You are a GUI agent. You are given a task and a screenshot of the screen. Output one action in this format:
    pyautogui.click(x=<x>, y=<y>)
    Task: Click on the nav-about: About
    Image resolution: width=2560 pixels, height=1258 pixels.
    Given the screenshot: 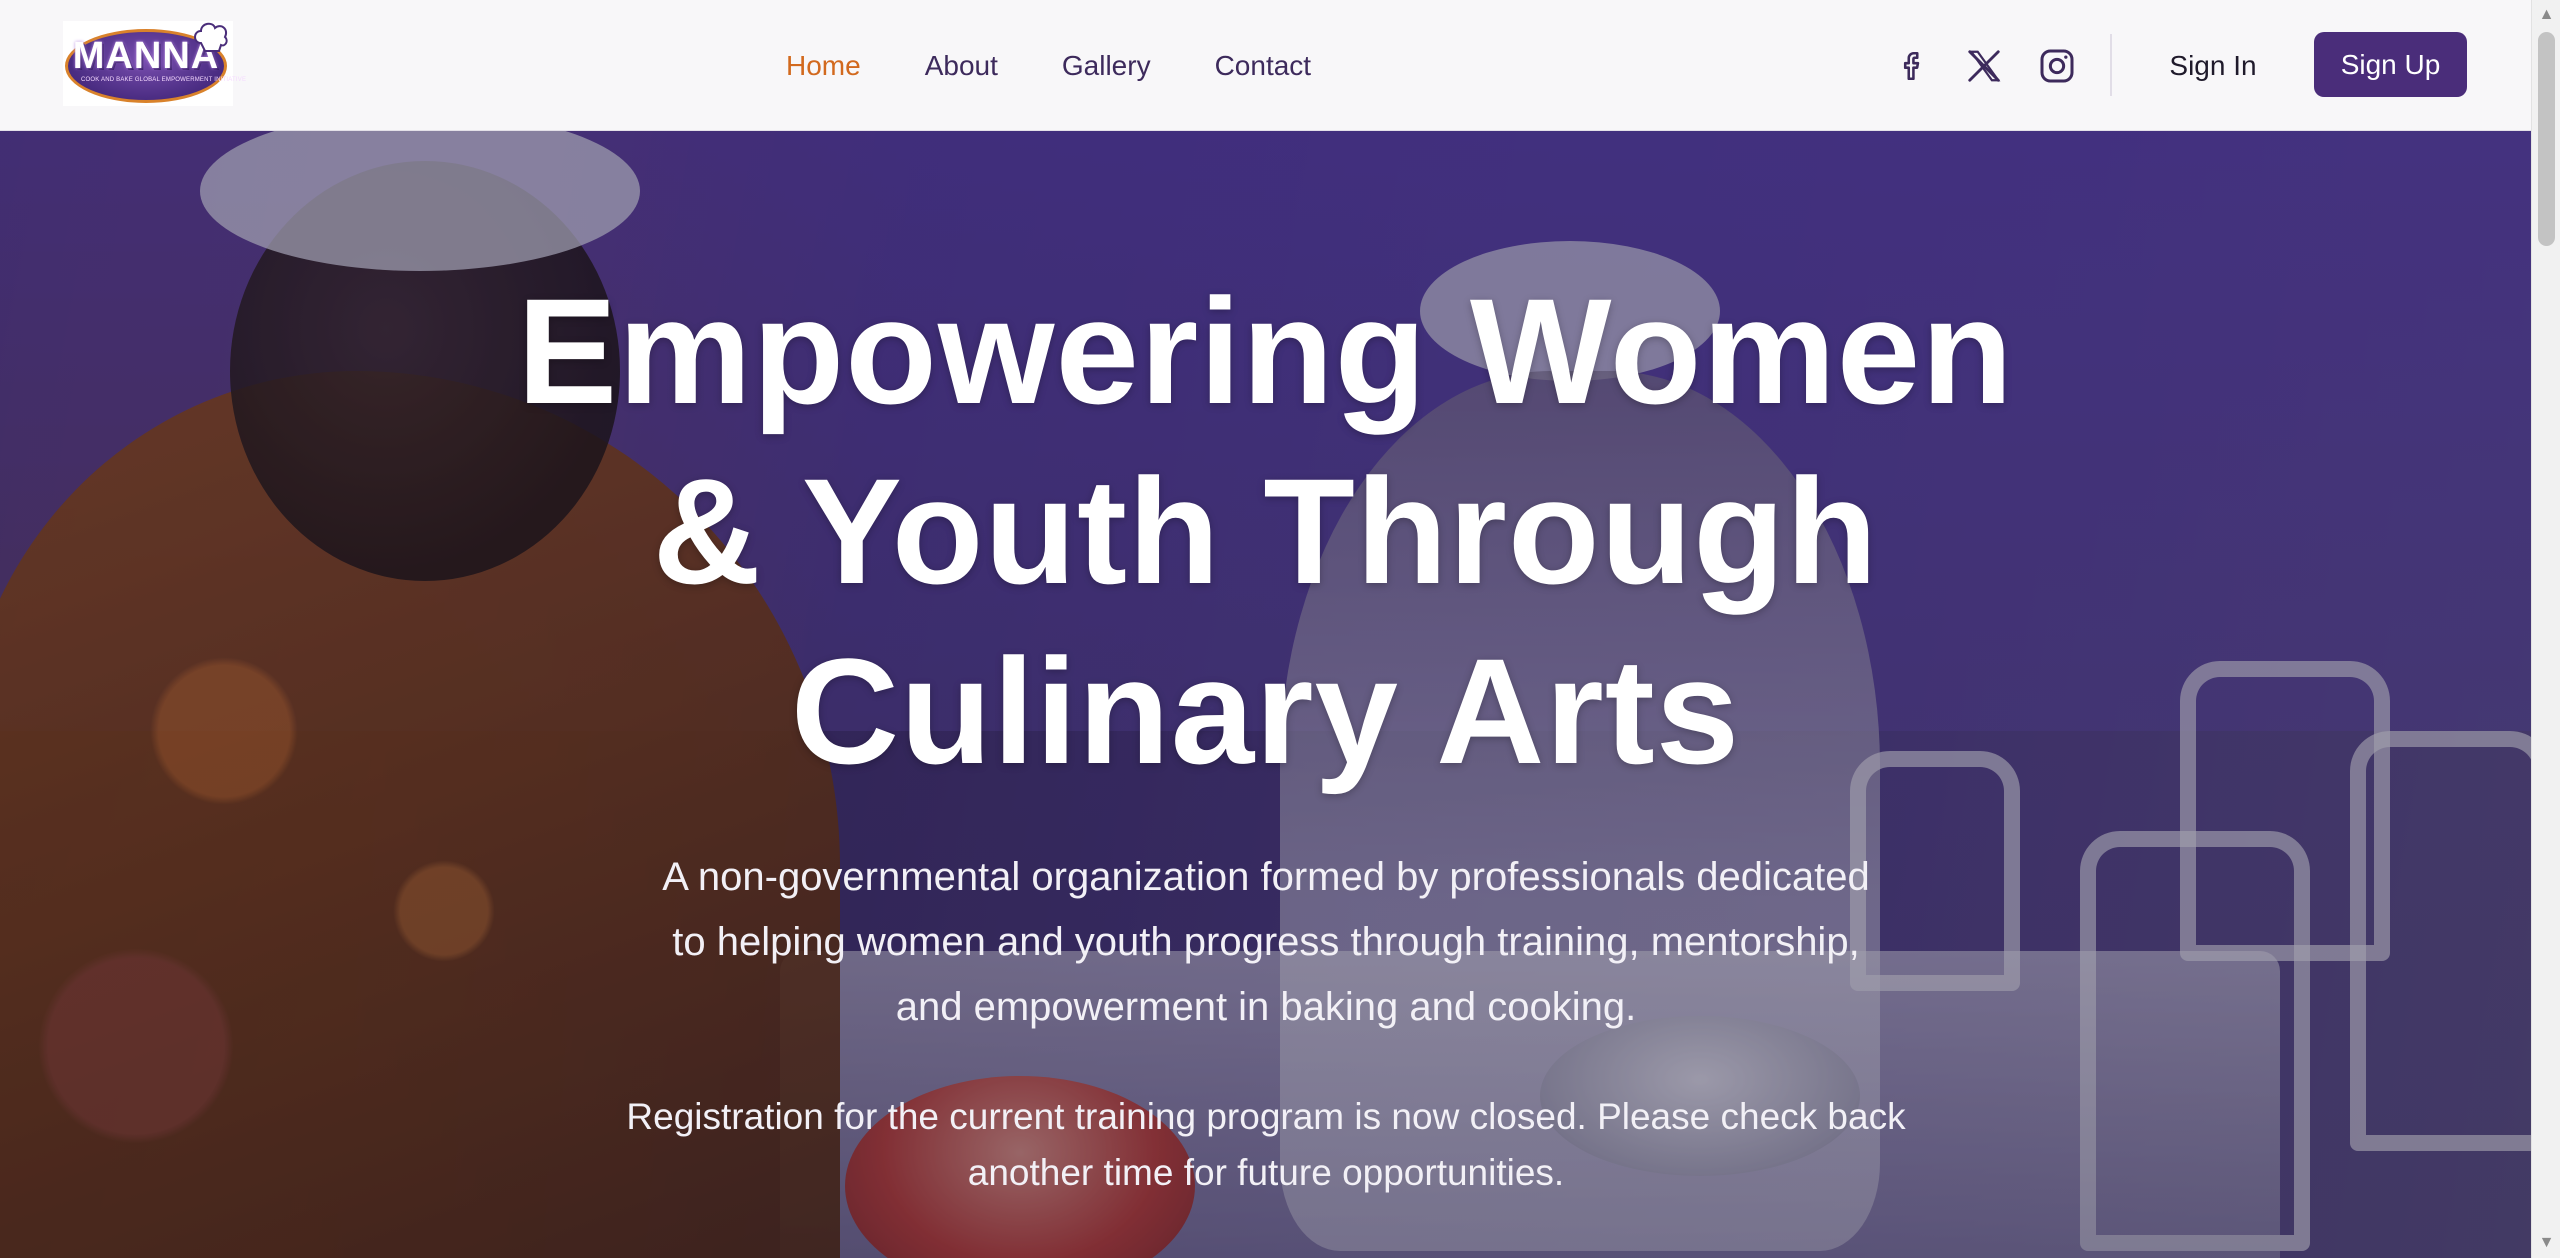 What is the action you would take?
    pyautogui.click(x=961, y=66)
    